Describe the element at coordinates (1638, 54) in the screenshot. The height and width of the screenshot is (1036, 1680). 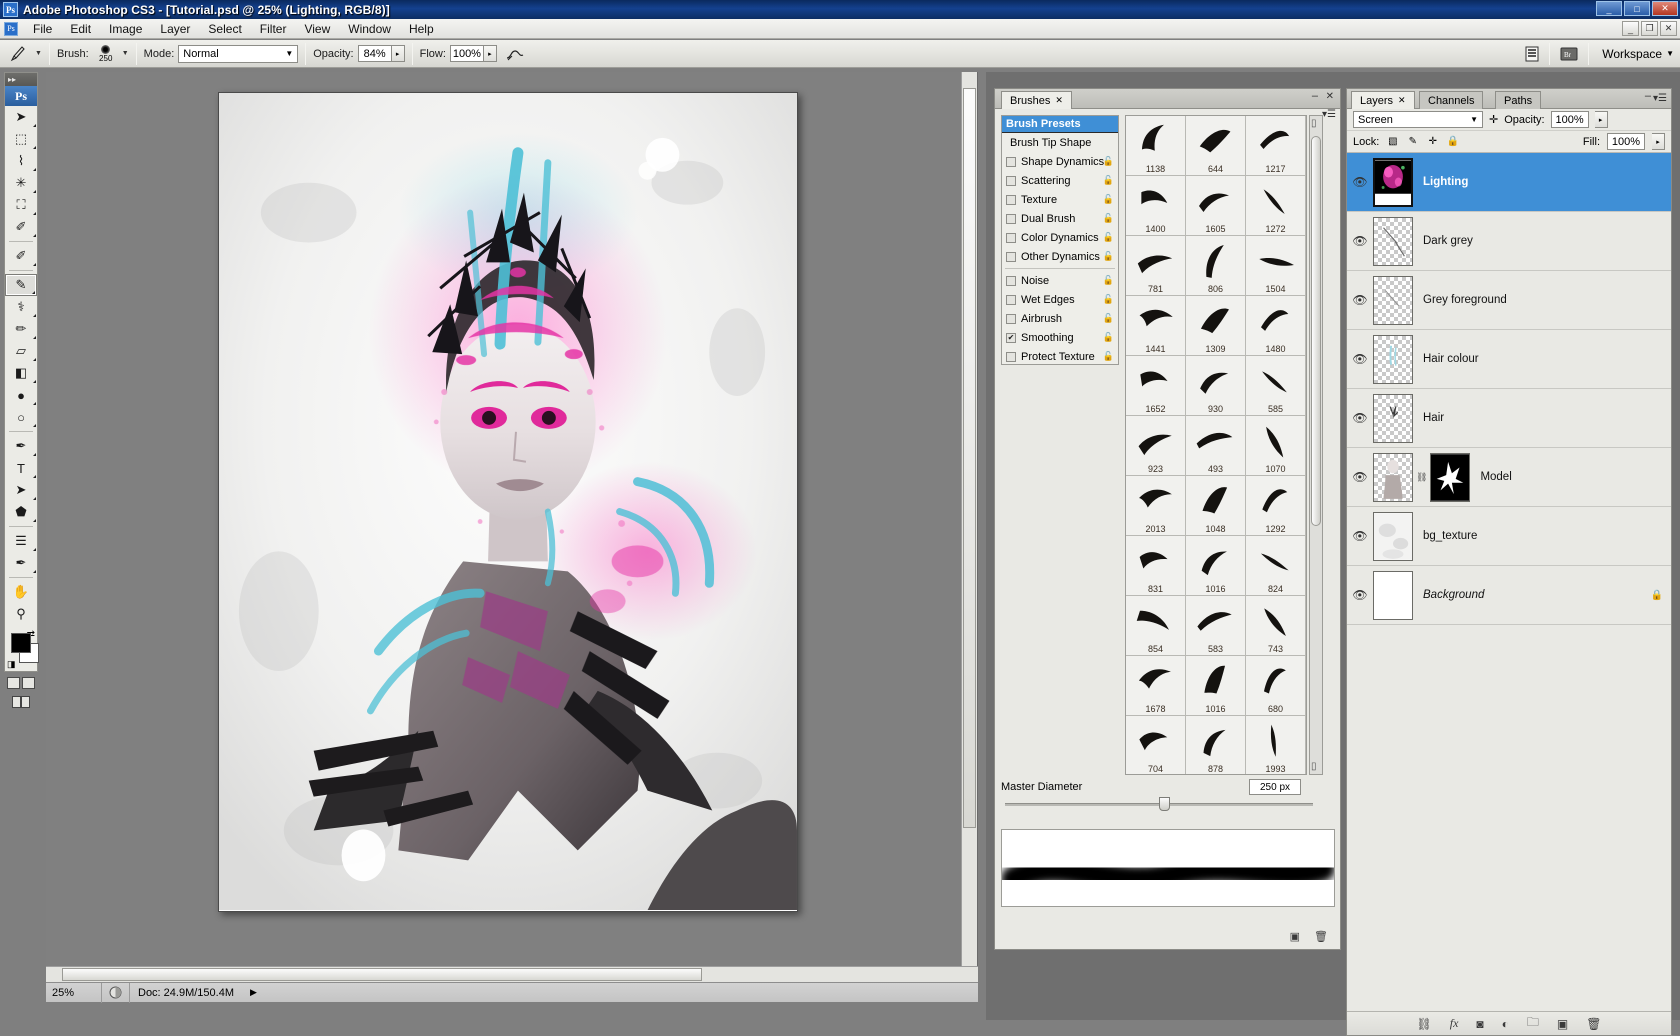
I see `workspace-button: Workspace ▼` at that location.